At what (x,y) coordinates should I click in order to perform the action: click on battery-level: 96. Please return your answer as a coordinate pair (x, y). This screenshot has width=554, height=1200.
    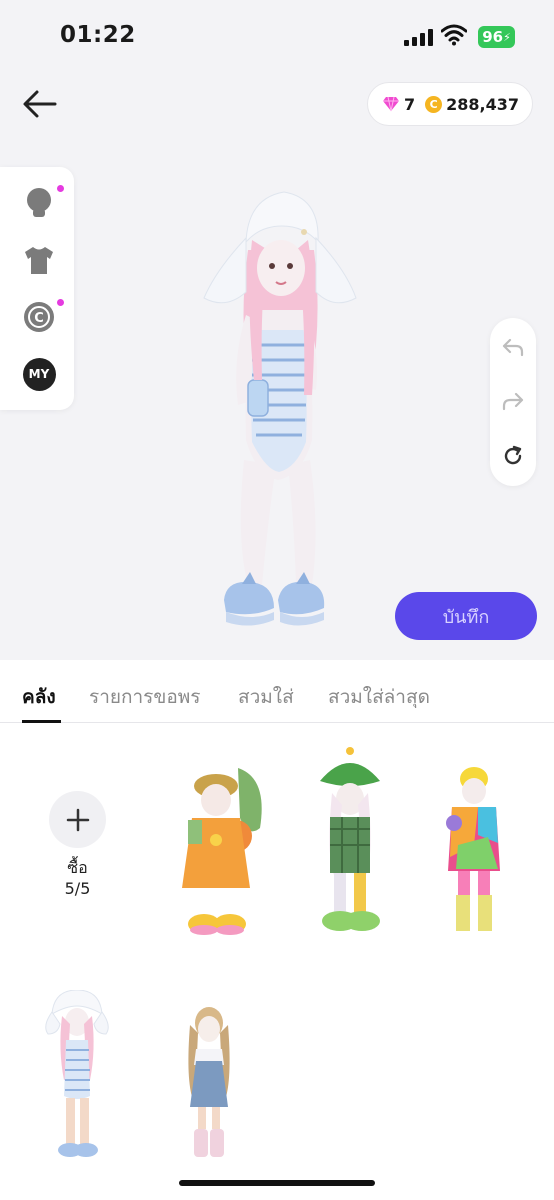
    Looking at the image, I should click on (493, 37).